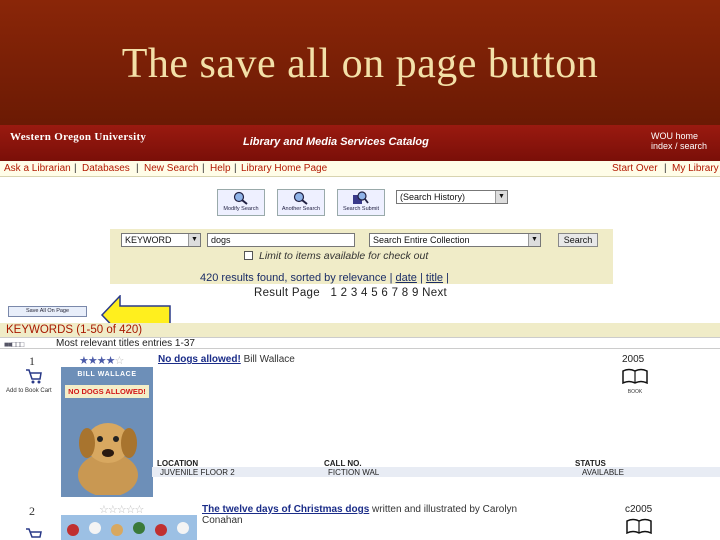  What do you see at coordinates (284, 168) in the screenshot?
I see `nav-library-home: Library Home Page` at bounding box center [284, 168].